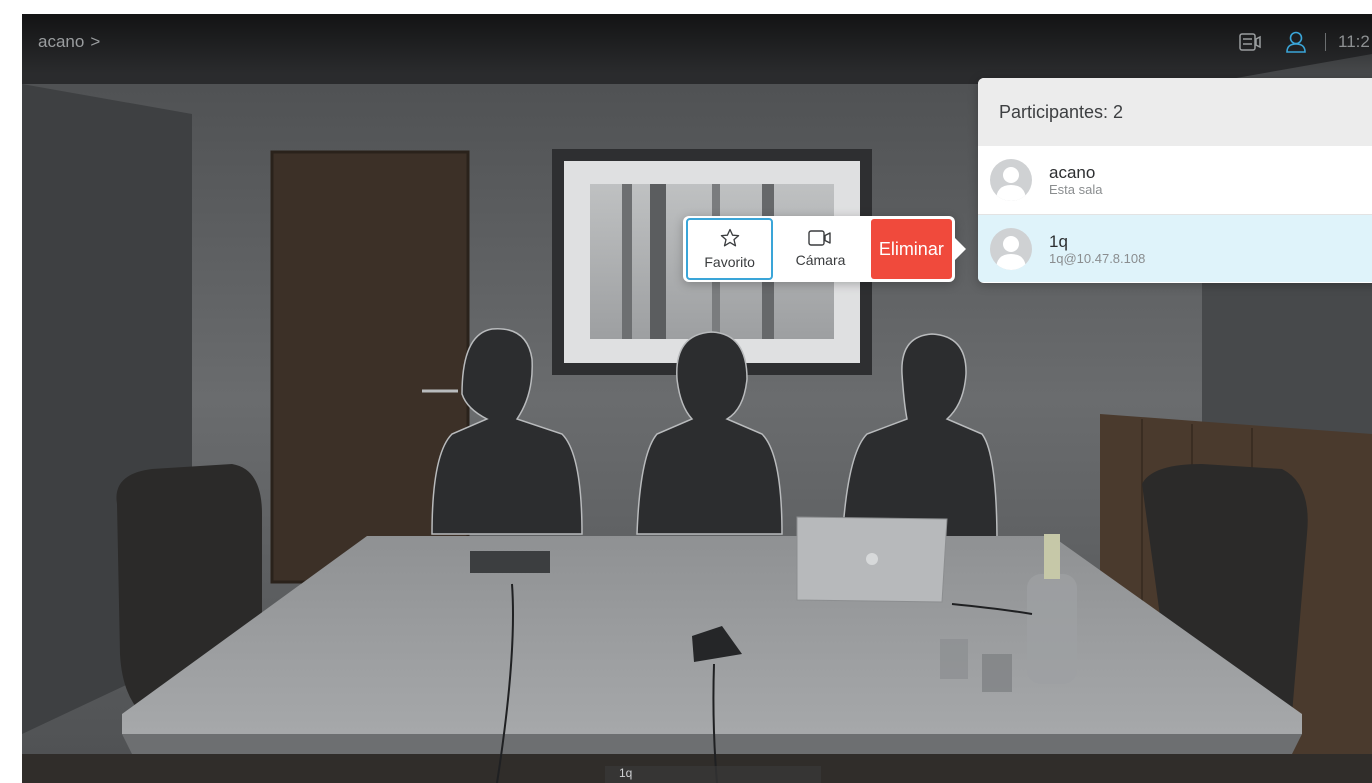 This screenshot has width=1372, height=783. Describe the element at coordinates (729, 262) in the screenshot. I see `favorite-label: Favorito` at that location.